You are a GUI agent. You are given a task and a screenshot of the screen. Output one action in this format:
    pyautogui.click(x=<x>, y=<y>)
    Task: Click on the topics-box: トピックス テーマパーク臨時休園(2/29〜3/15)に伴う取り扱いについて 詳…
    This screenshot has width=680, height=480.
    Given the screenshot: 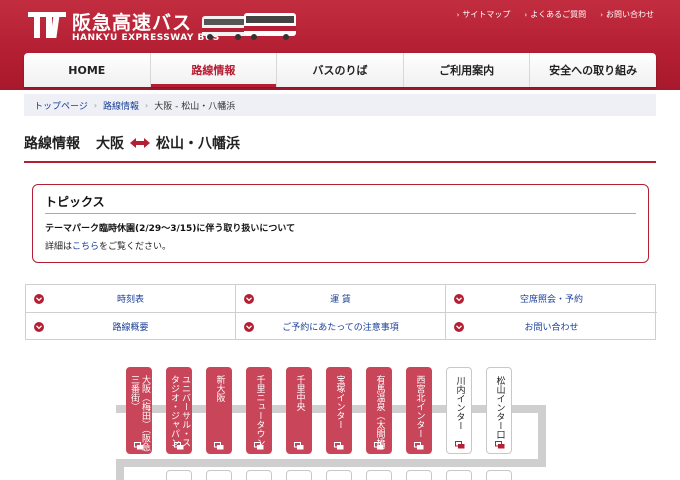 What is the action you would take?
    pyautogui.click(x=340, y=223)
    